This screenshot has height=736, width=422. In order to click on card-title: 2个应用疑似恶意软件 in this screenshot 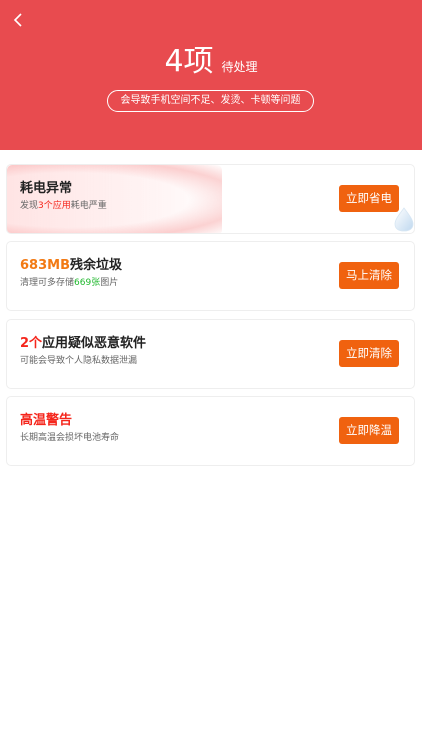, I will do `click(83, 341)`.